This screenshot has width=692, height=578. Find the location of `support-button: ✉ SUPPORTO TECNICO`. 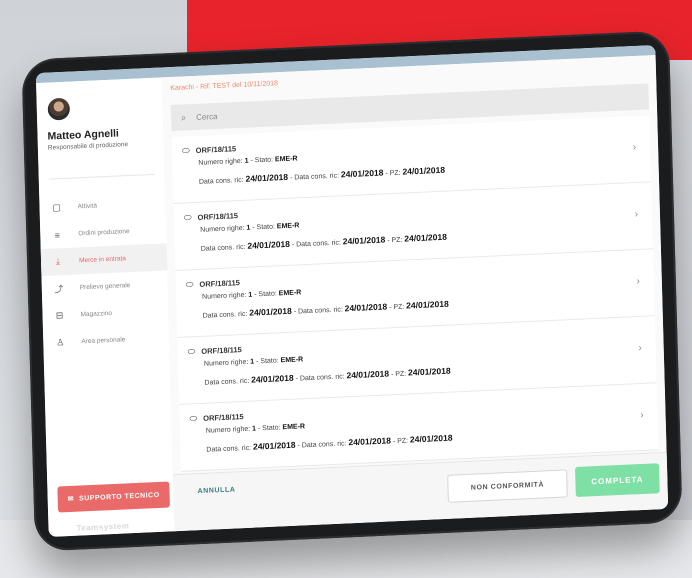

support-button: ✉ SUPPORTO TECNICO is located at coordinates (113, 497).